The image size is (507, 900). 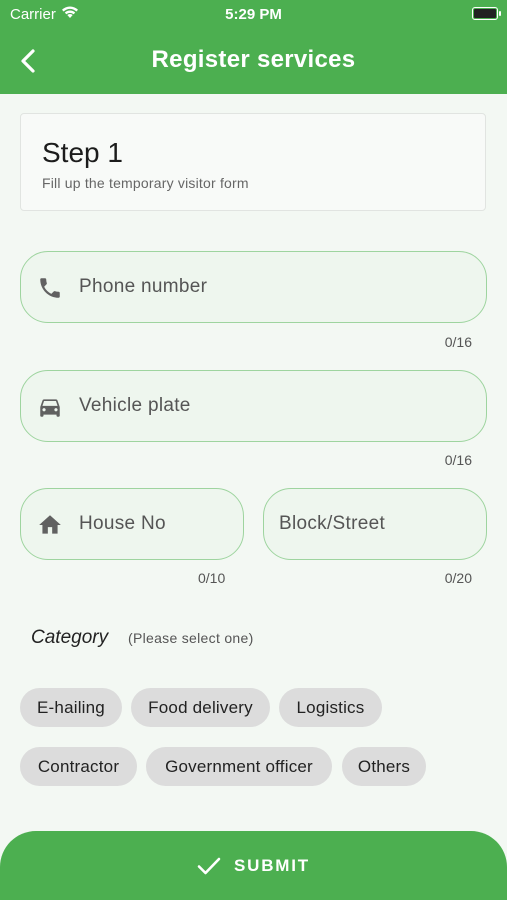 What do you see at coordinates (191, 638) in the screenshot?
I see `category-hint: (Please select one)` at bounding box center [191, 638].